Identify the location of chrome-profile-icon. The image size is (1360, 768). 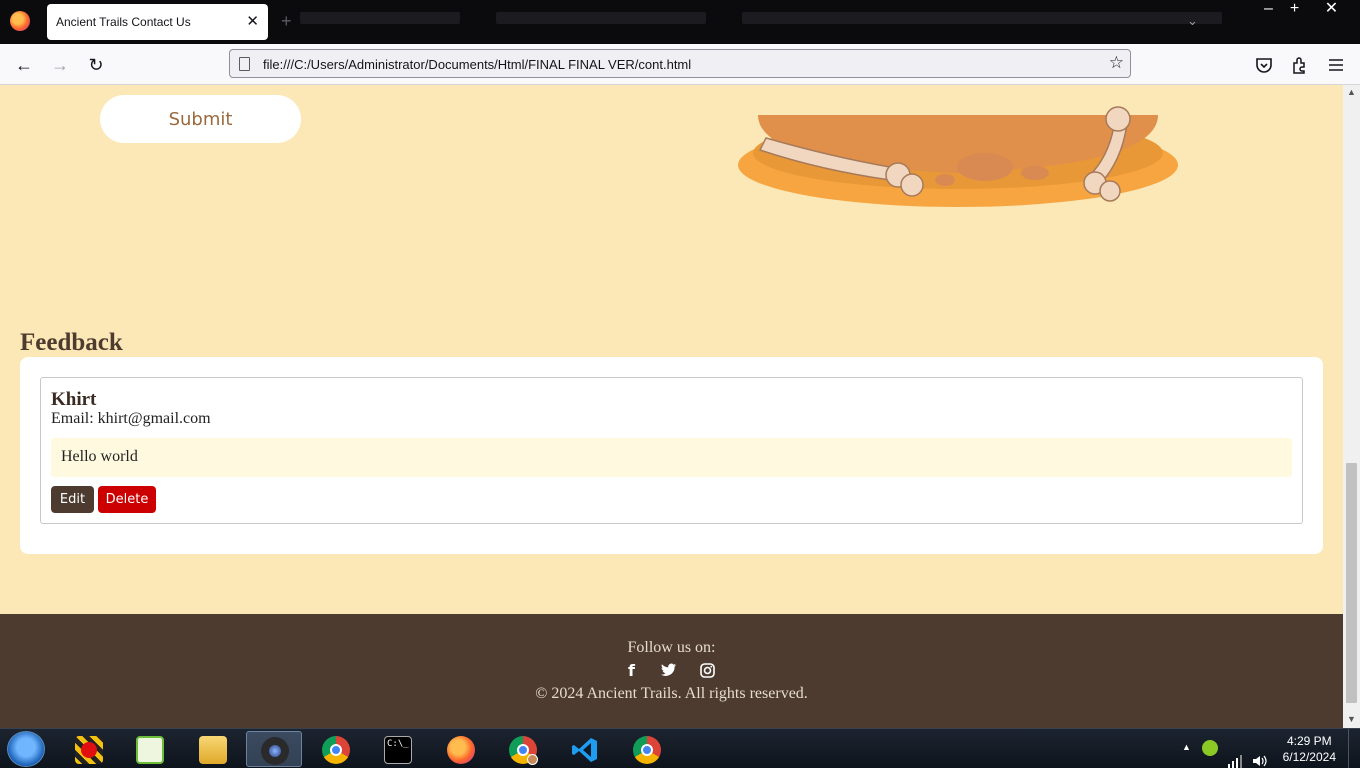
(523, 750).